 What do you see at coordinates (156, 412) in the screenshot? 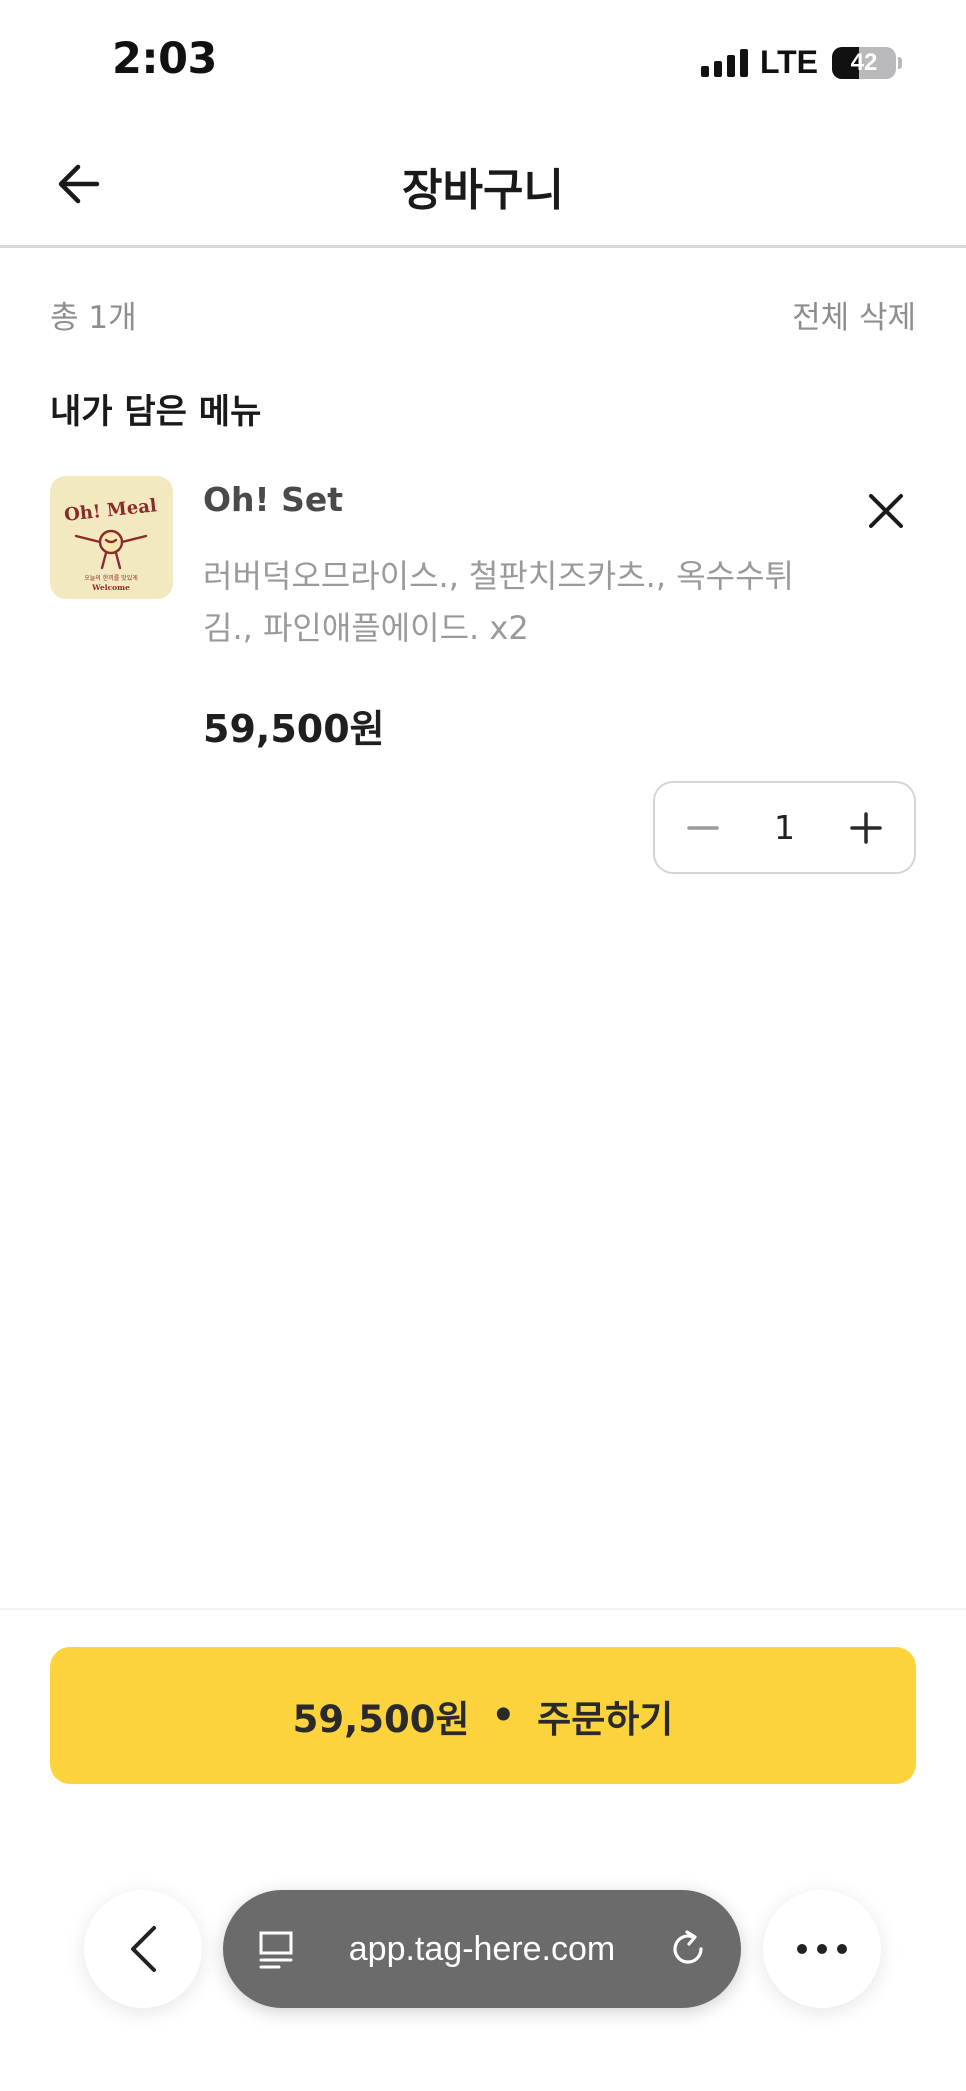
I see `section-title: 내가 담은 메뉴` at bounding box center [156, 412].